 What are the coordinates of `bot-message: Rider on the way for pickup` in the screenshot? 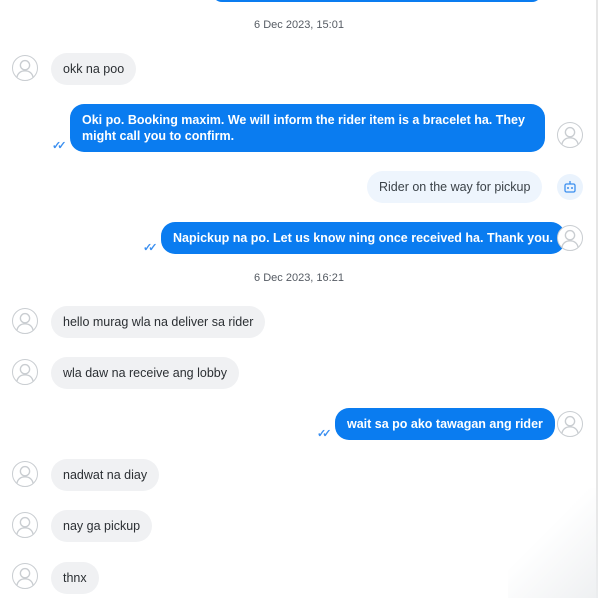 It's located at (455, 187).